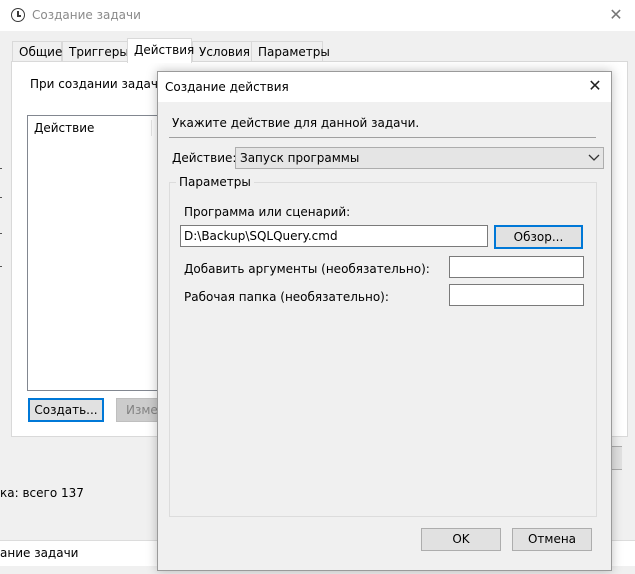  I want to click on working-dir-input, so click(516, 295).